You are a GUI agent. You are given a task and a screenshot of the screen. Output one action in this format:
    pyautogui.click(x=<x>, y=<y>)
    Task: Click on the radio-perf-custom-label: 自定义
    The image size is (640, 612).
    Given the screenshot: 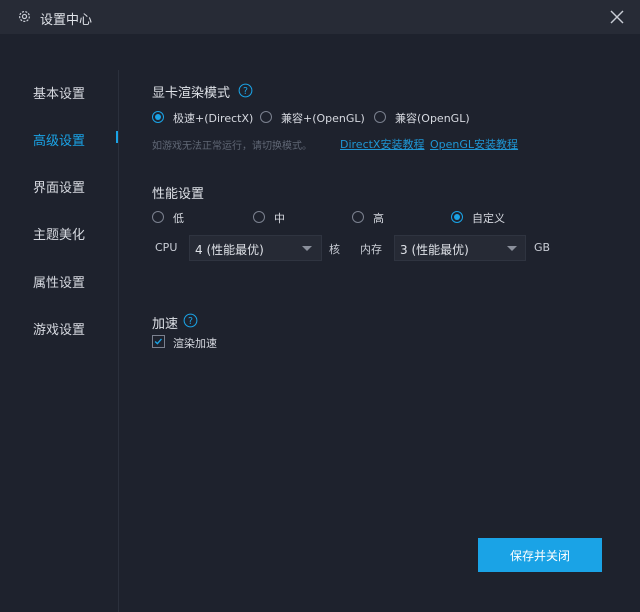 What is the action you would take?
    pyautogui.click(x=488, y=218)
    